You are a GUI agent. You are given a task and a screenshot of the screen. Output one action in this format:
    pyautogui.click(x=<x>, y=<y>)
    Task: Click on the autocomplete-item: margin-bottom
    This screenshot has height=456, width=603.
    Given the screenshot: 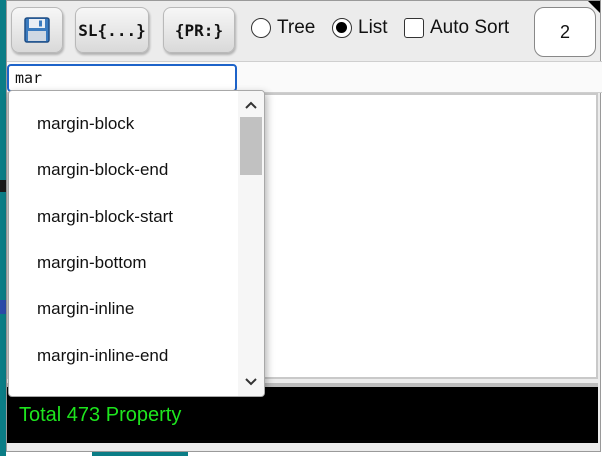 What is the action you would take?
    pyautogui.click(x=123, y=263)
    